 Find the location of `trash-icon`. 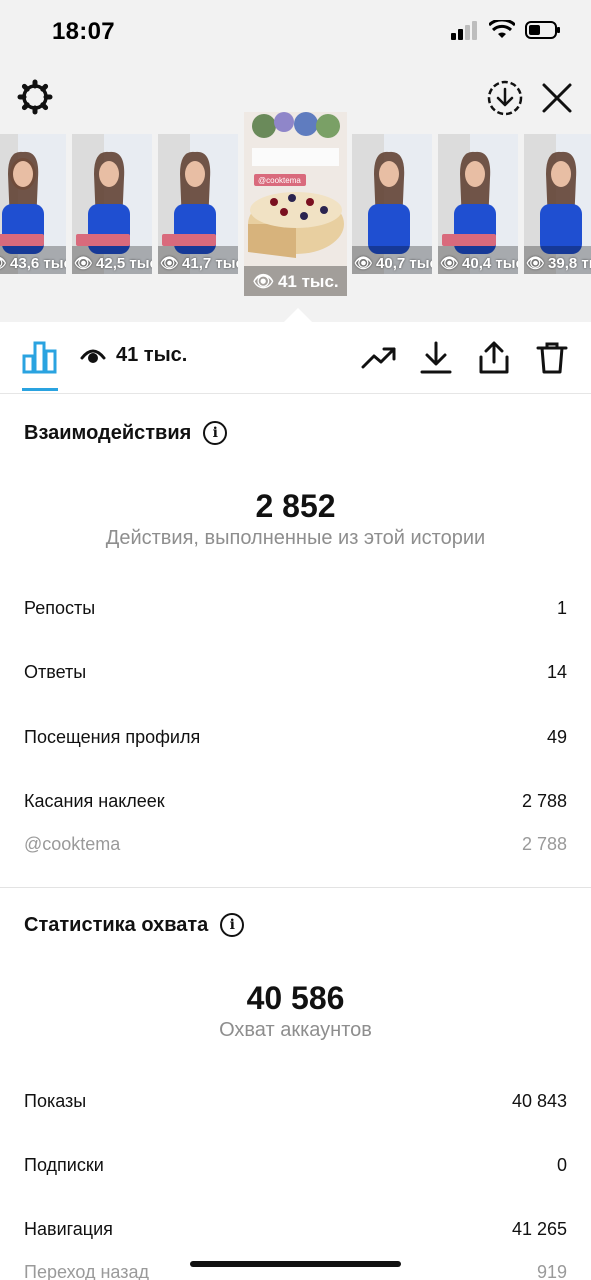

trash-icon is located at coordinates (552, 358).